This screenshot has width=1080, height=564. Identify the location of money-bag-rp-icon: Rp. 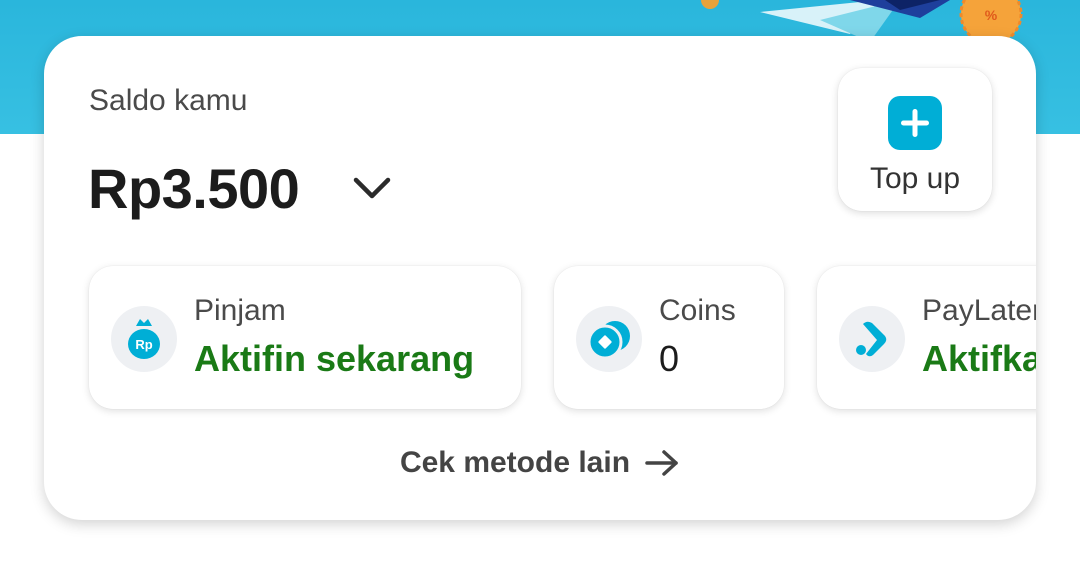
(144, 339).